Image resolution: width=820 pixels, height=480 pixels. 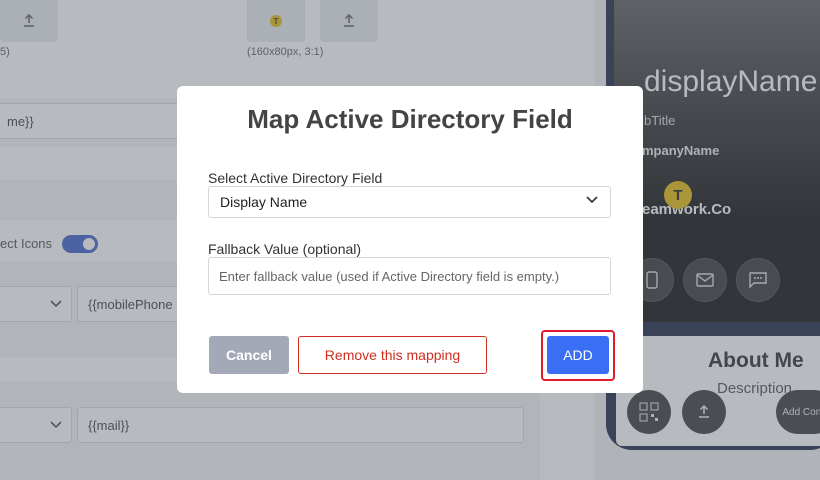 What do you see at coordinates (285, 249) in the screenshot?
I see `fallback-label: Fallback Value (optional)` at bounding box center [285, 249].